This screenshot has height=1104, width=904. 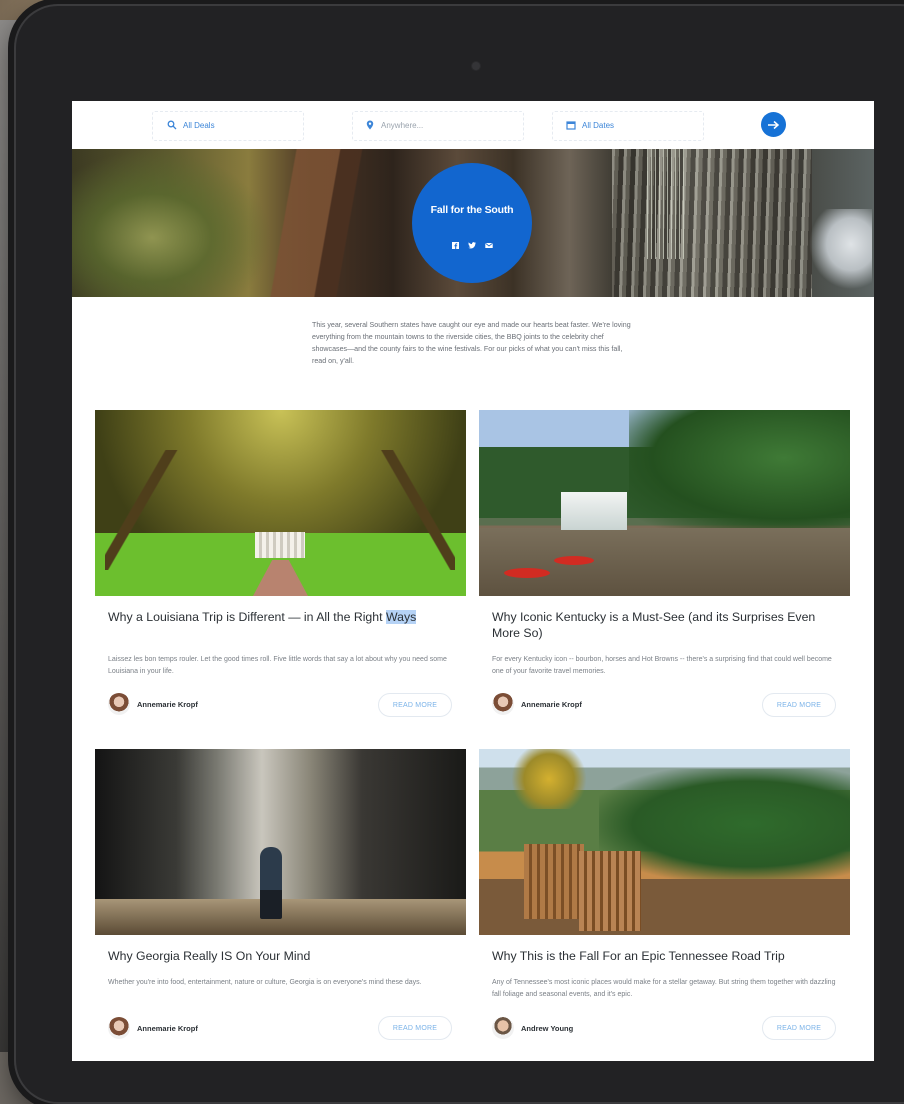 I want to click on email-icon, so click(x=488, y=245).